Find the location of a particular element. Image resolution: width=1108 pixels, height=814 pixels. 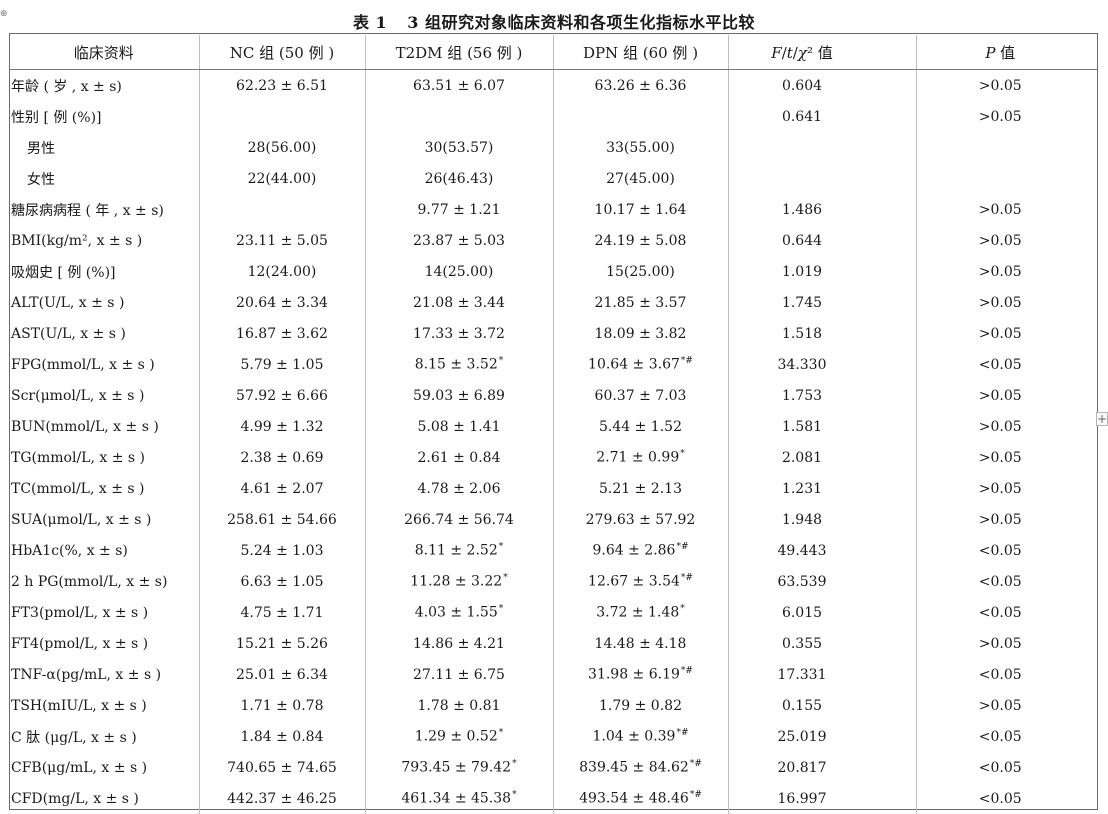

cell-nc-text: 2.38 ± 0.69 is located at coordinates (282, 458).